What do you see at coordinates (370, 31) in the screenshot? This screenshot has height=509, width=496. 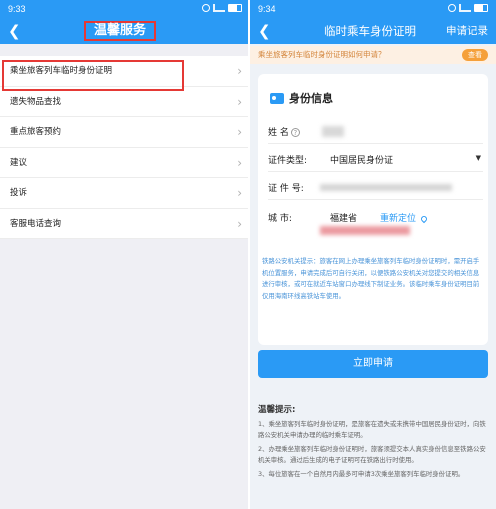 I see `page-title: 临时乘车身份证明` at bounding box center [370, 31].